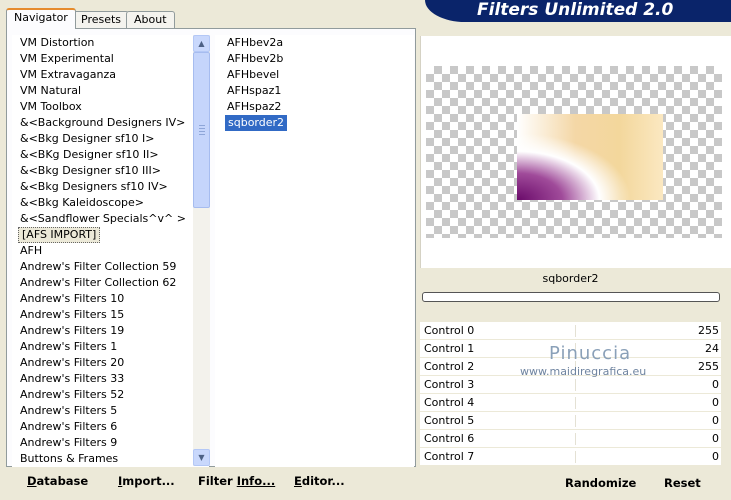 This screenshot has width=731, height=500. Describe the element at coordinates (57, 481) in the screenshot. I see `database-button: Database` at that location.